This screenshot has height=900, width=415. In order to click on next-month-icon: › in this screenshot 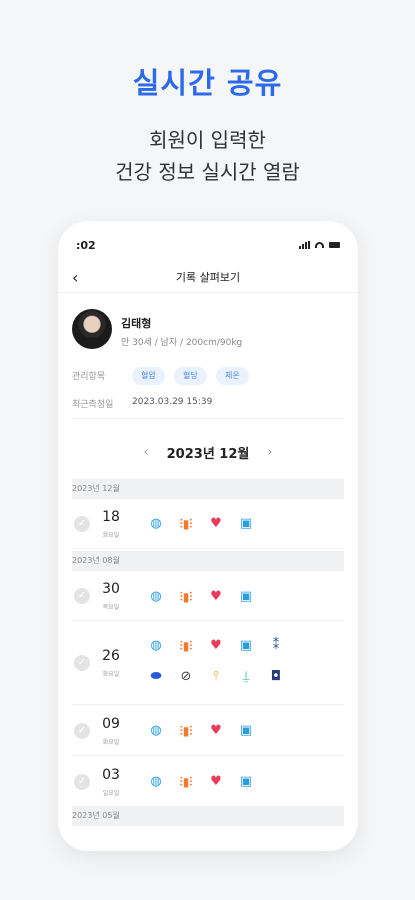, I will do `click(269, 452)`.